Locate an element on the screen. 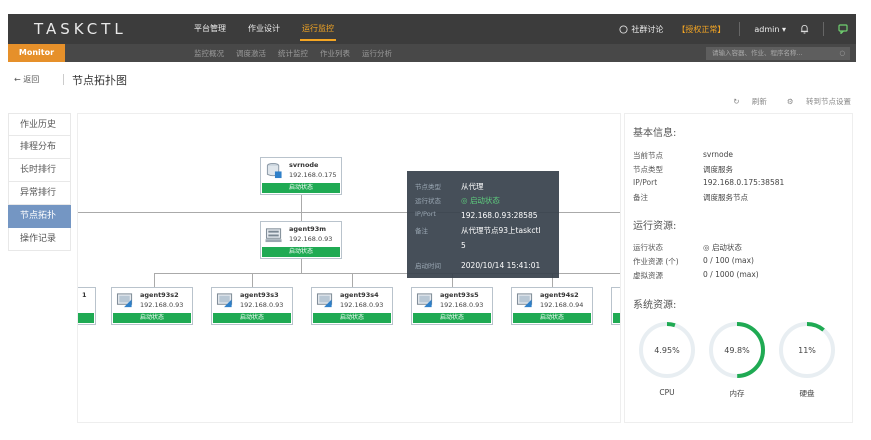 The image size is (871, 440). node-name: 1 is located at coordinates (84, 295).